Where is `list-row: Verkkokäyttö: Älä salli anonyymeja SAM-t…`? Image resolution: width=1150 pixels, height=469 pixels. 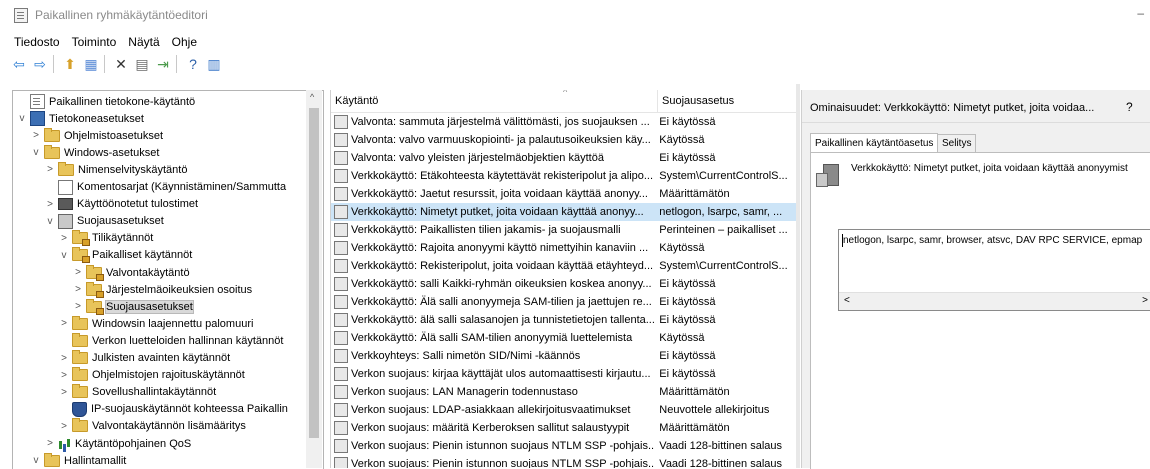
list-row: Verkkokäyttö: Älä salli anonyymeja SAM-t… is located at coordinates (564, 302).